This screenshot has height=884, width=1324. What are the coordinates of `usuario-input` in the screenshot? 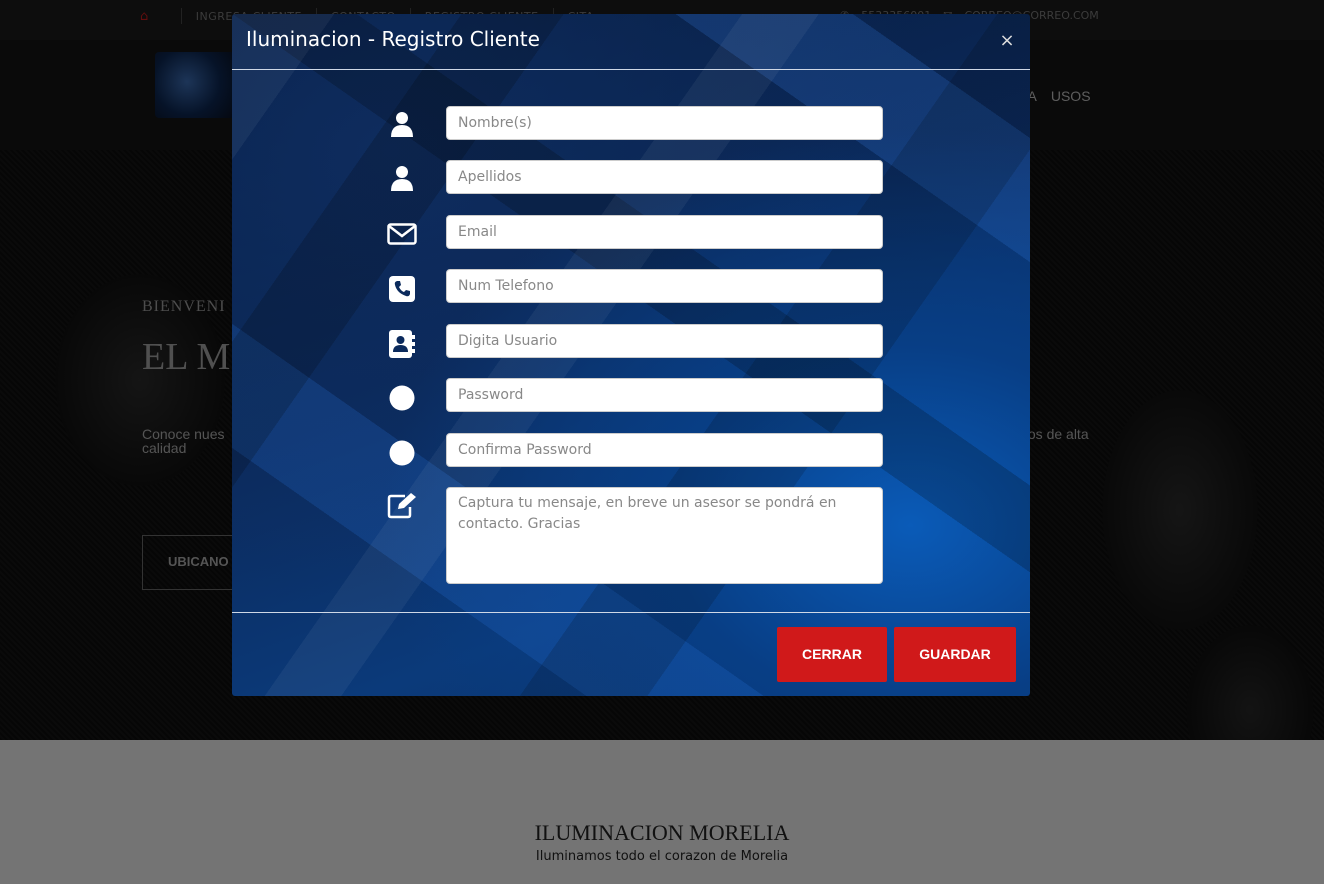 It's located at (664, 341).